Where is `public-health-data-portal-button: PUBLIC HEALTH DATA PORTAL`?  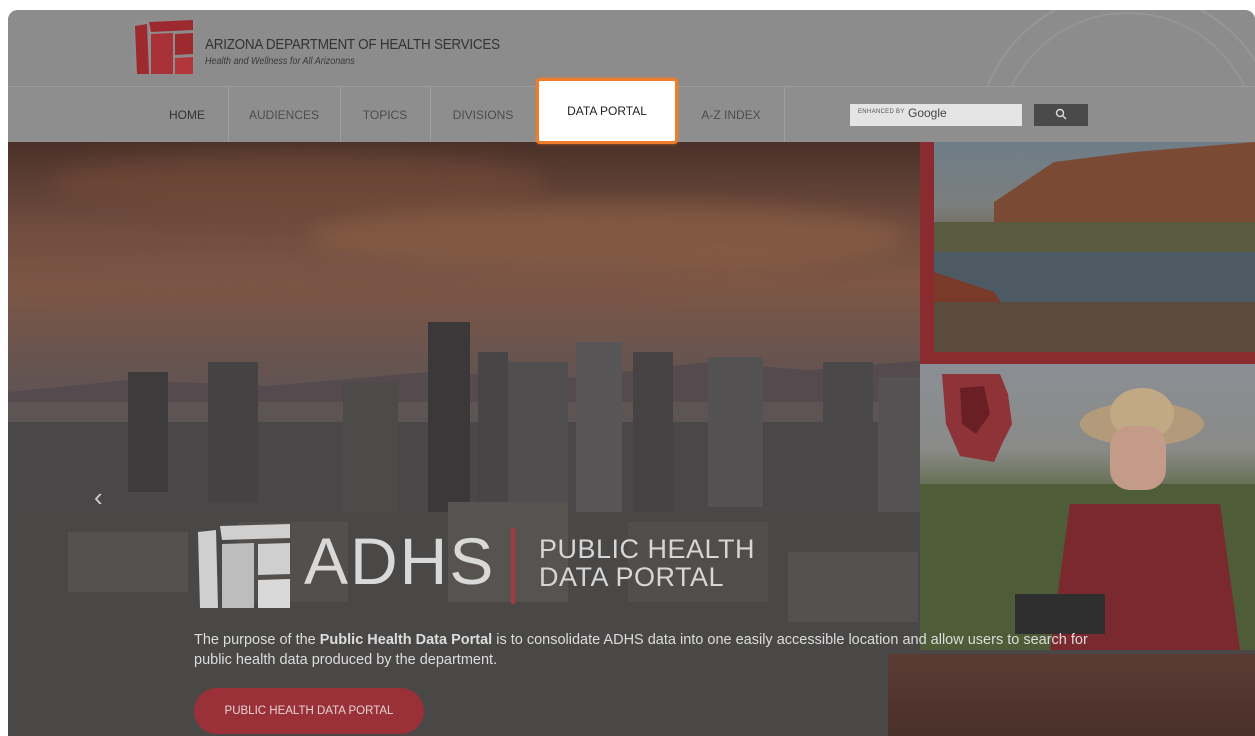 public-health-data-portal-button: PUBLIC HEALTH DATA PORTAL is located at coordinates (309, 711).